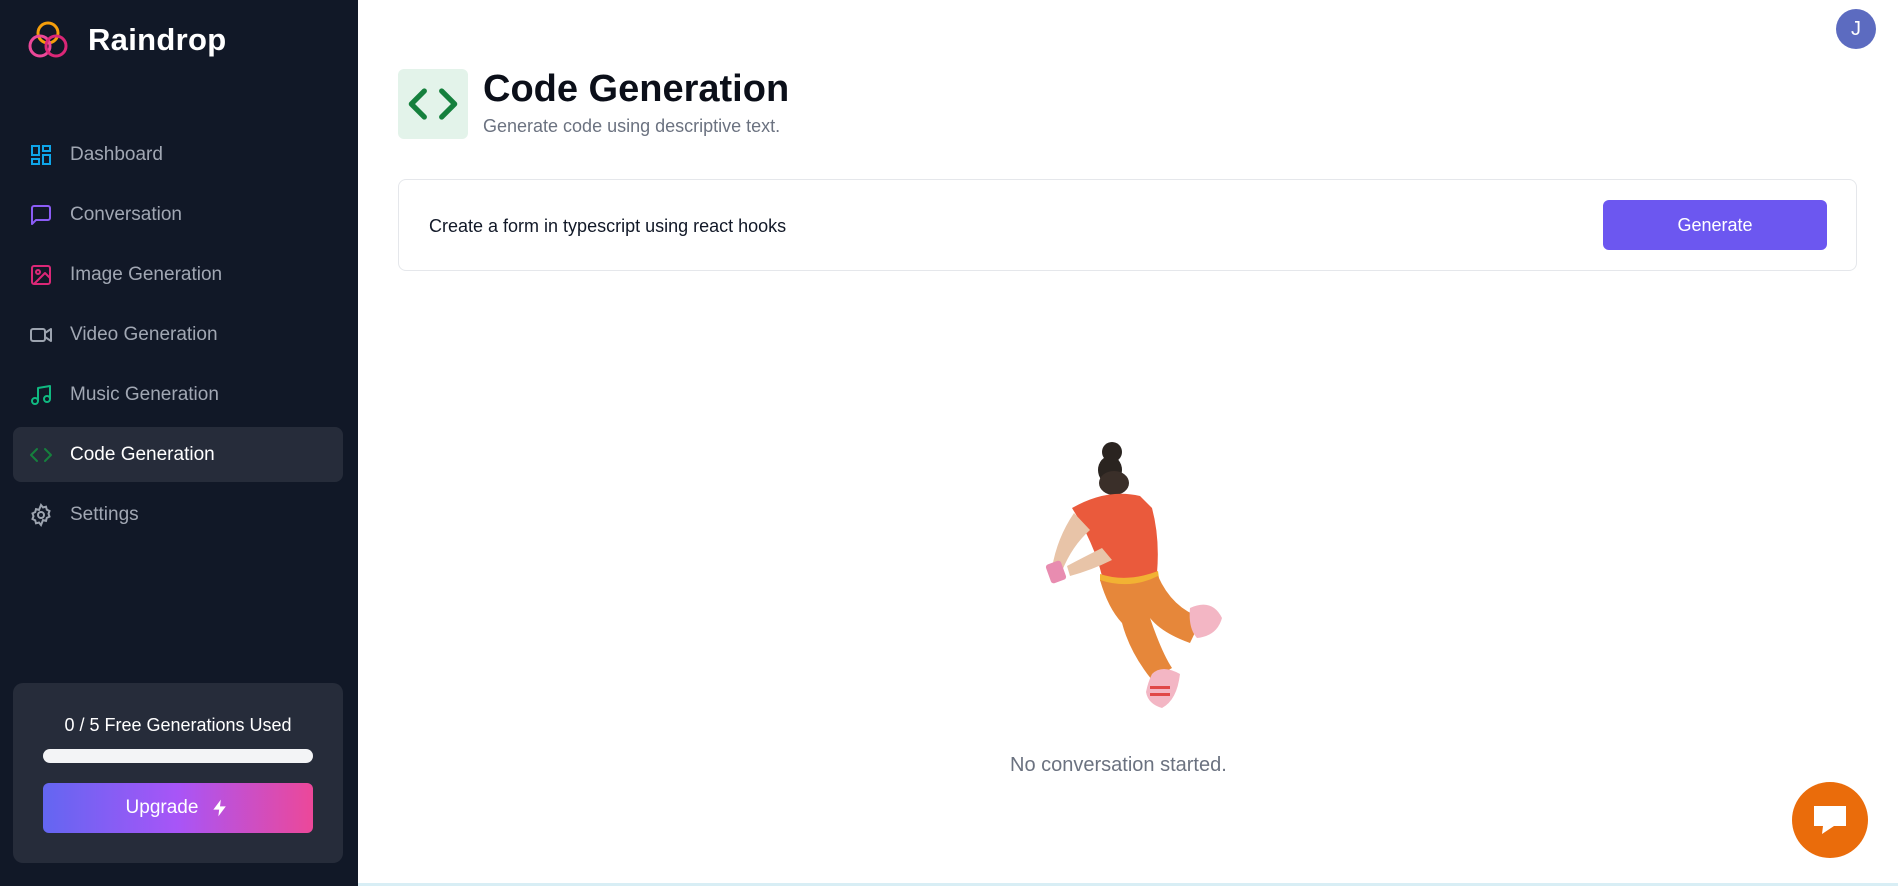  I want to click on sidebar-item-code-generation: Code Generation, so click(178, 454).